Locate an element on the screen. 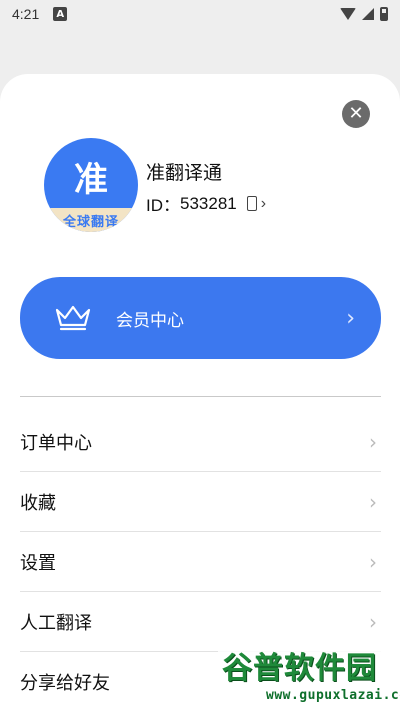 This screenshot has width=400, height=712. id-value: 533281 is located at coordinates (208, 203).